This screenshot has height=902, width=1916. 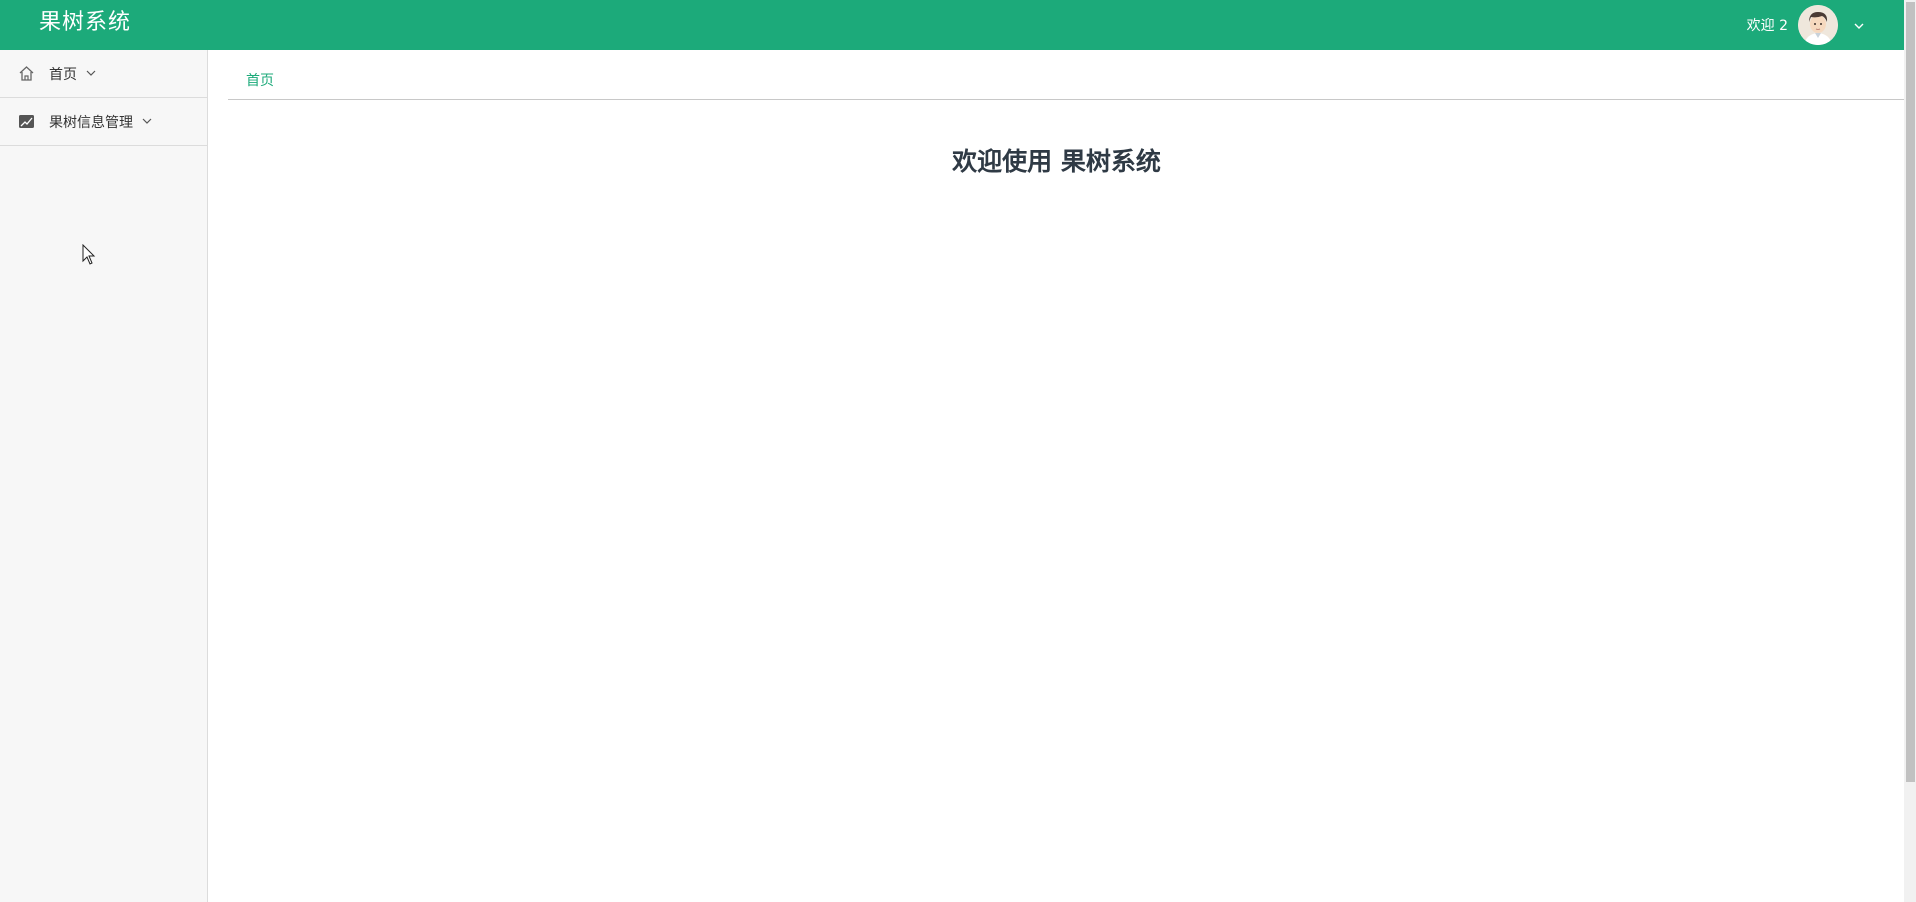 I want to click on sidebar-item-fruit-tree-management: 果树信息管理, so click(x=103, y=122).